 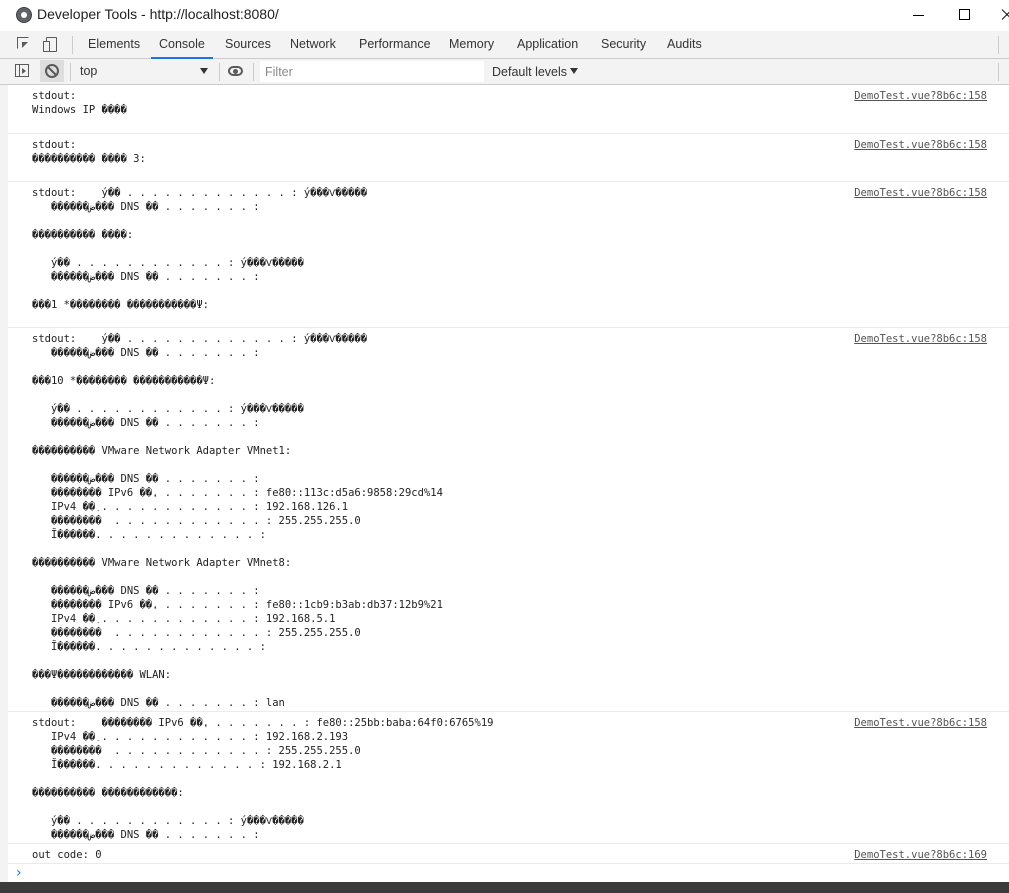 I want to click on tab-audits: Audits, so click(x=684, y=44).